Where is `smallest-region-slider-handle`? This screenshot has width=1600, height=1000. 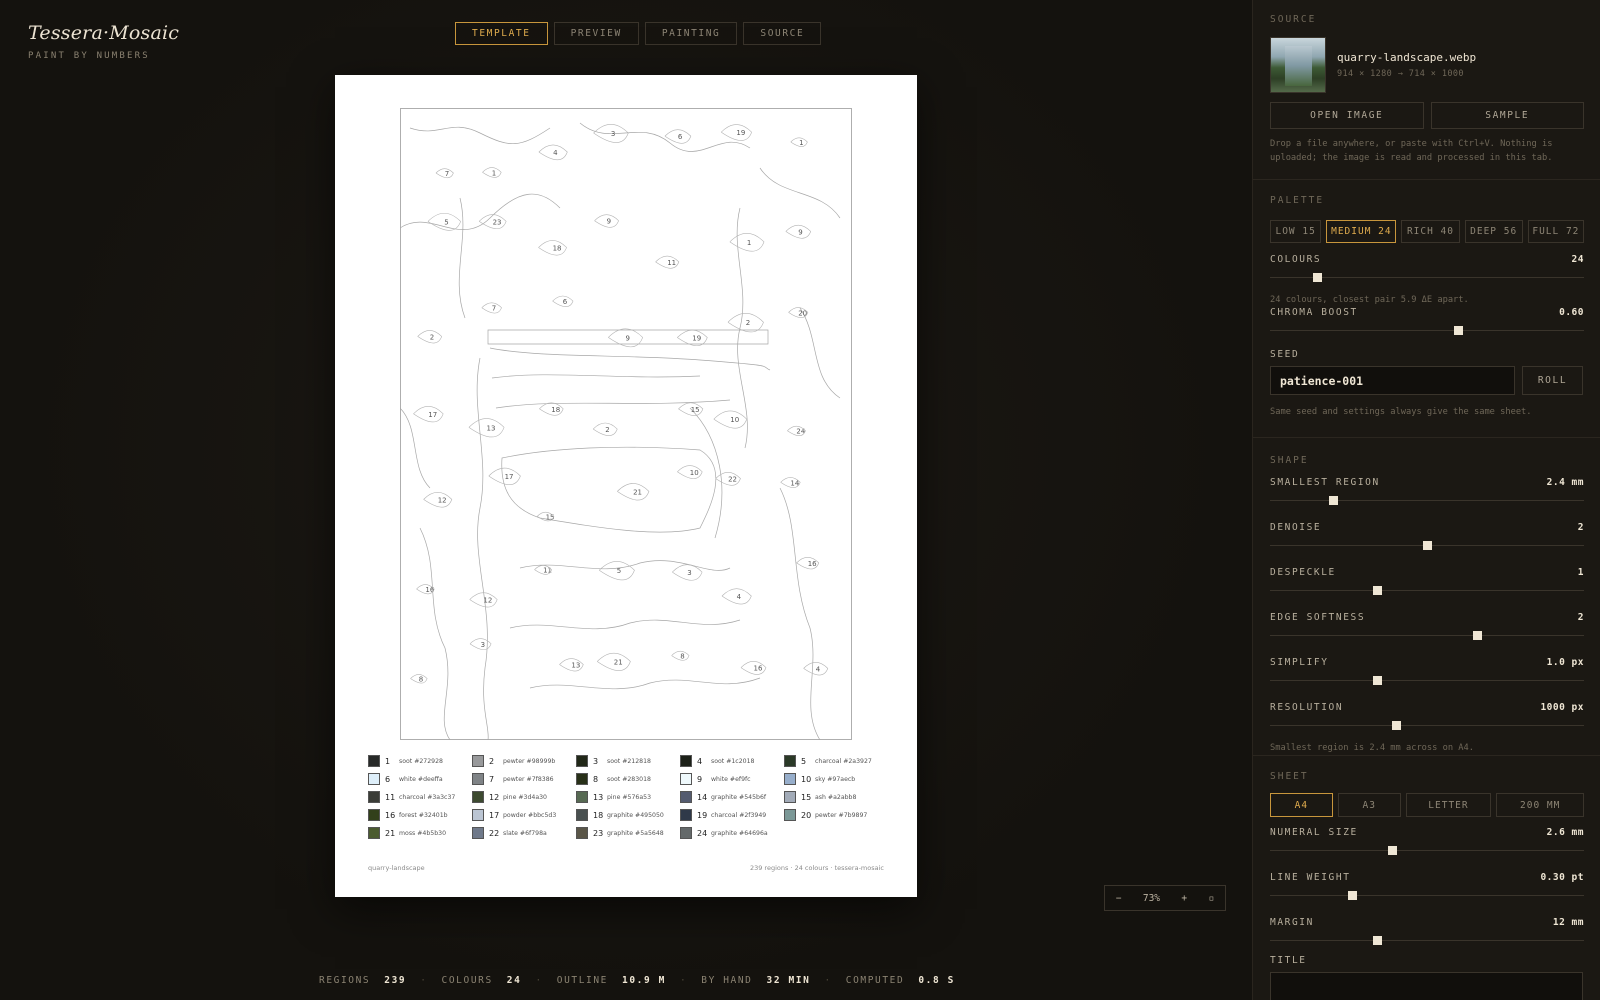 smallest-region-slider-handle is located at coordinates (1333, 500).